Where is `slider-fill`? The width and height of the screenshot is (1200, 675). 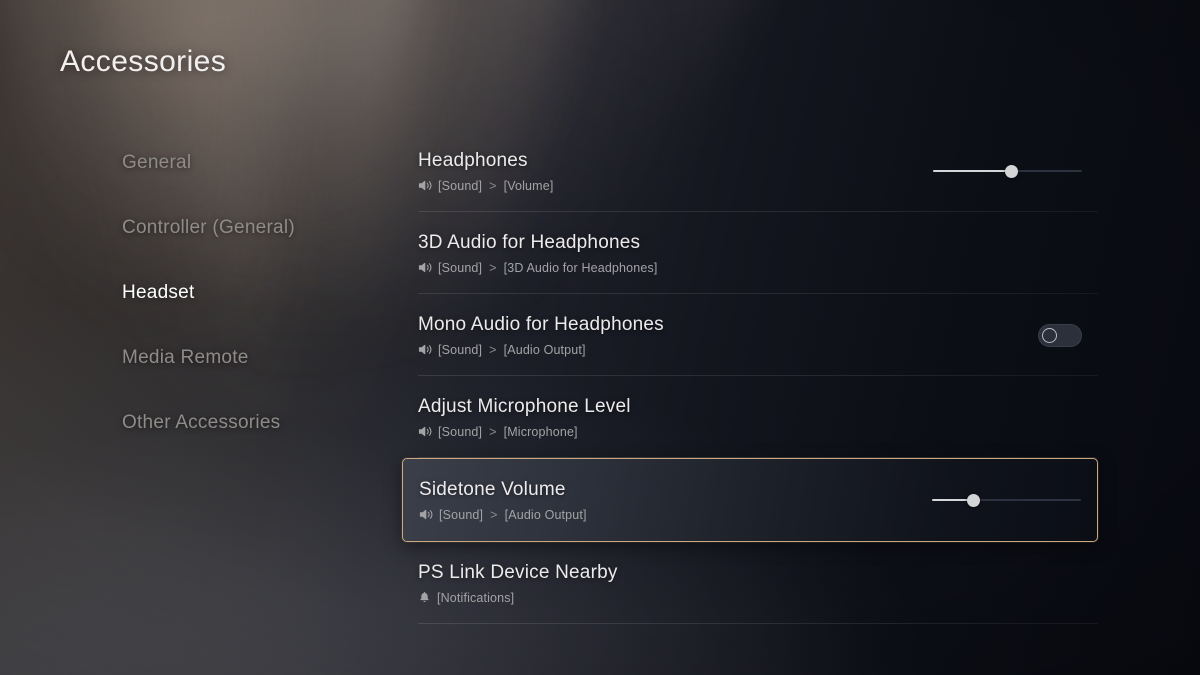 slider-fill is located at coordinates (972, 171).